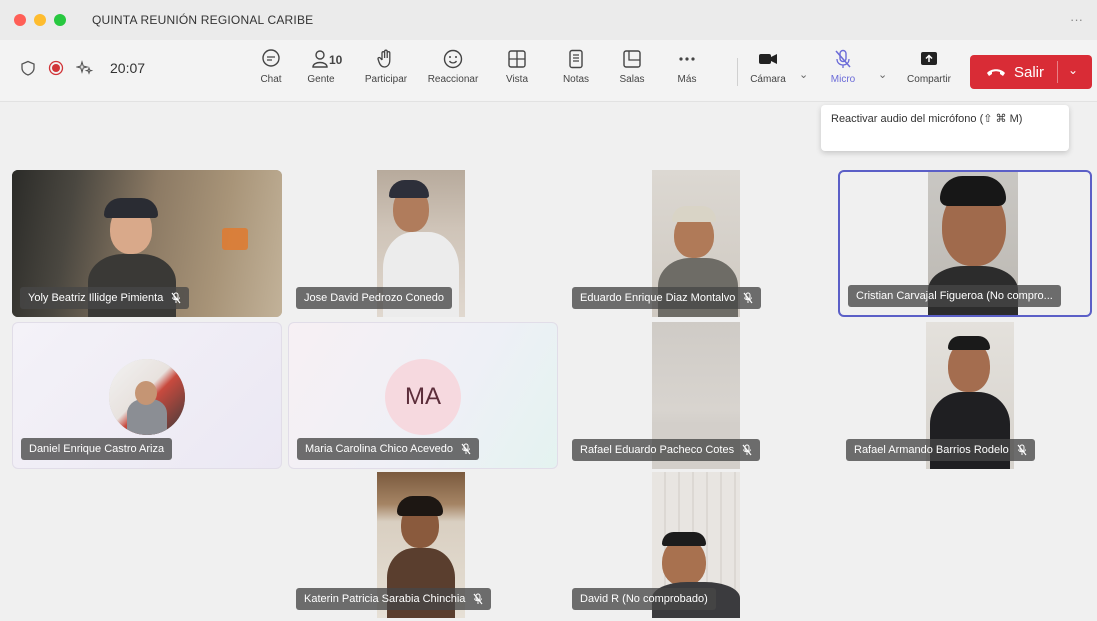 Image resolution: width=1097 pixels, height=621 pixels. What do you see at coordinates (56, 68) in the screenshot?
I see `recording-icon` at bounding box center [56, 68].